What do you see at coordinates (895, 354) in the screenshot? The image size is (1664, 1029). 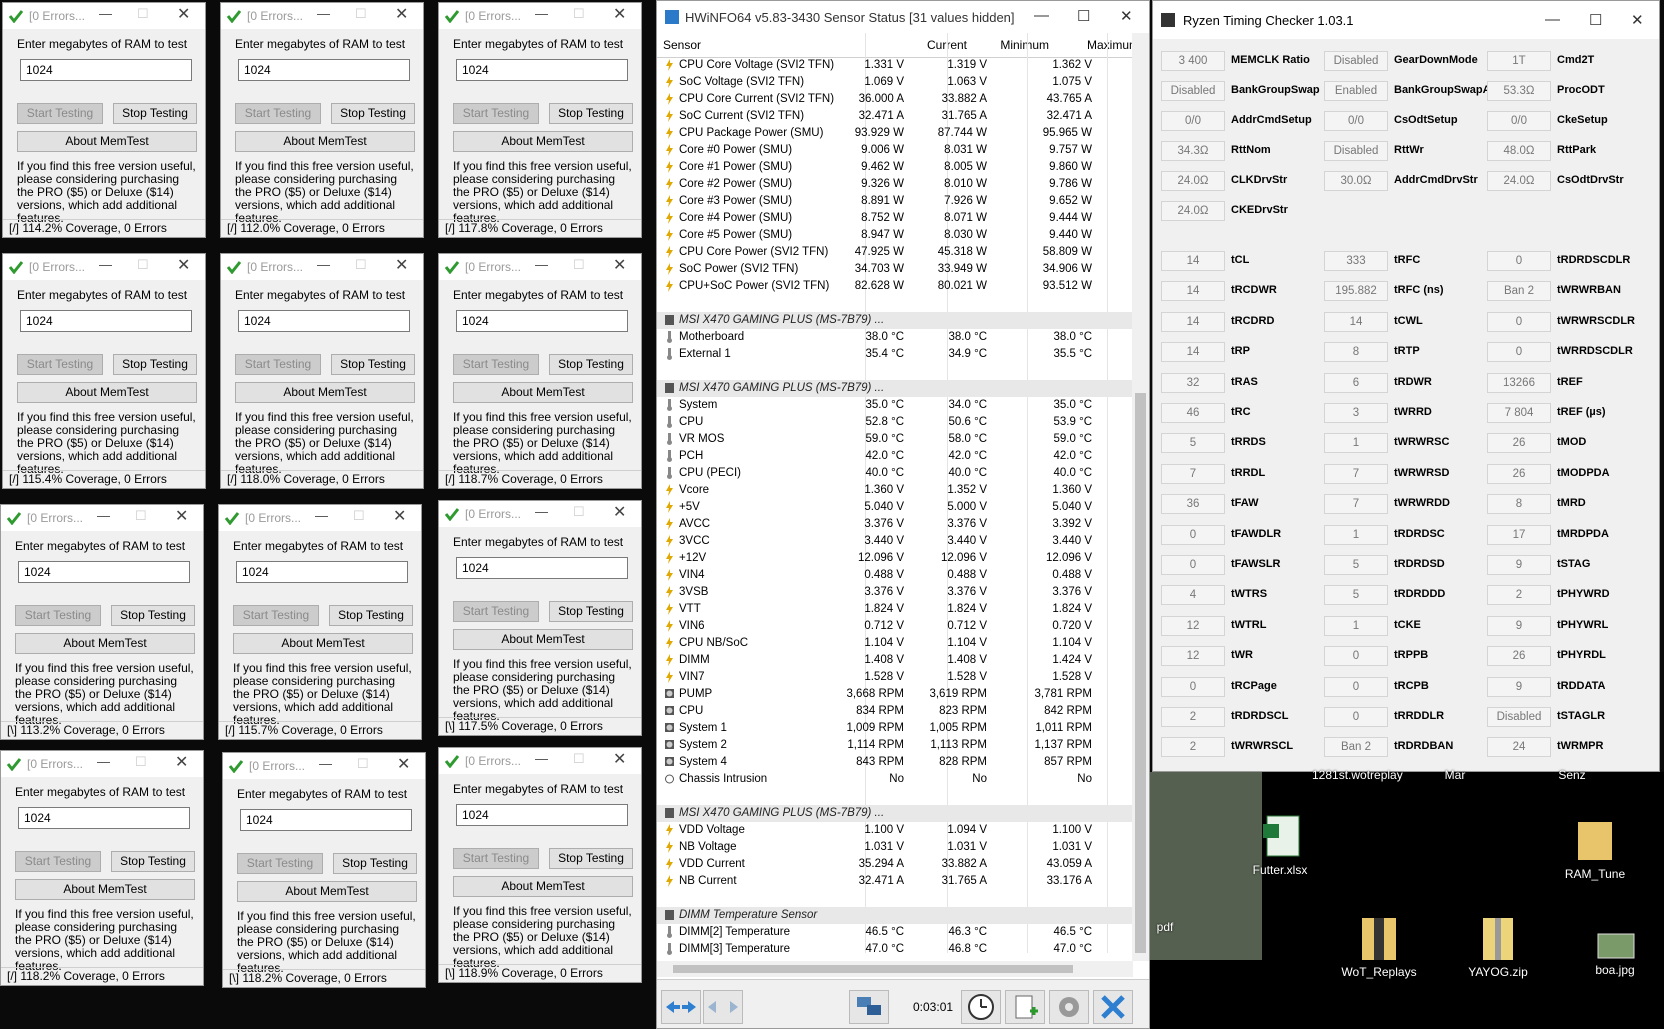 I see `sensor-row: External 1 35.4 °C 34.9 °C 35.5 °C` at bounding box center [895, 354].